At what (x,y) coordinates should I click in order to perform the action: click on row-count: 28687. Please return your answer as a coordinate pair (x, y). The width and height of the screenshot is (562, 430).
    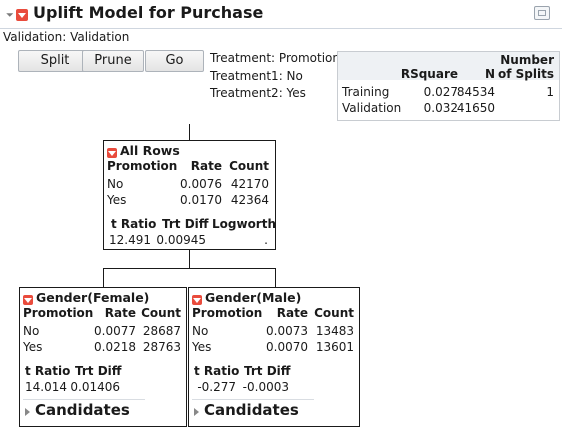
    Looking at the image, I should click on (161, 331).